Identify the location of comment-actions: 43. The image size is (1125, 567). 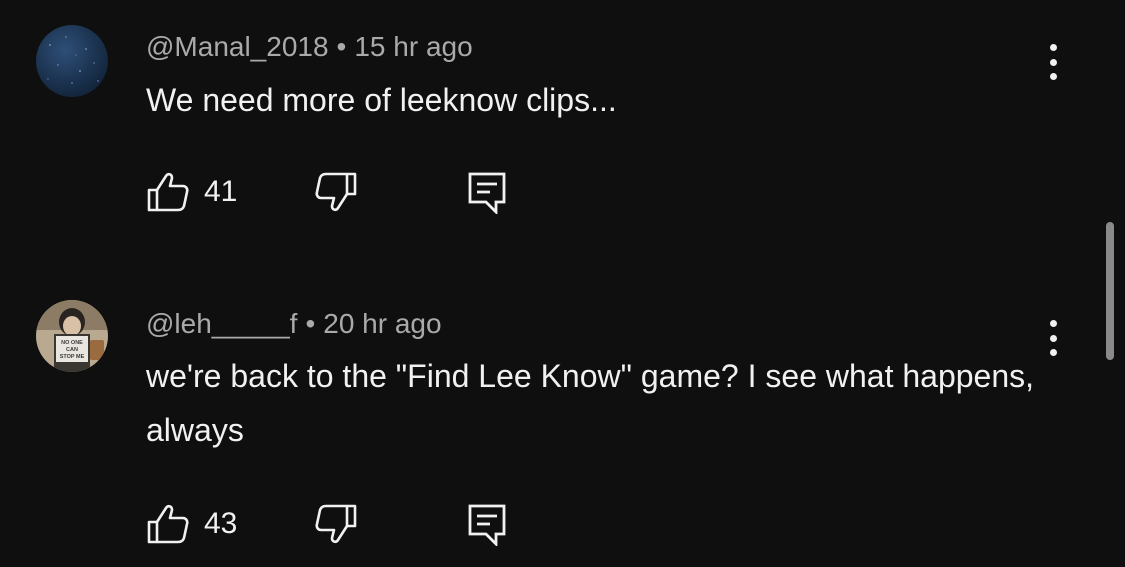
(346, 525).